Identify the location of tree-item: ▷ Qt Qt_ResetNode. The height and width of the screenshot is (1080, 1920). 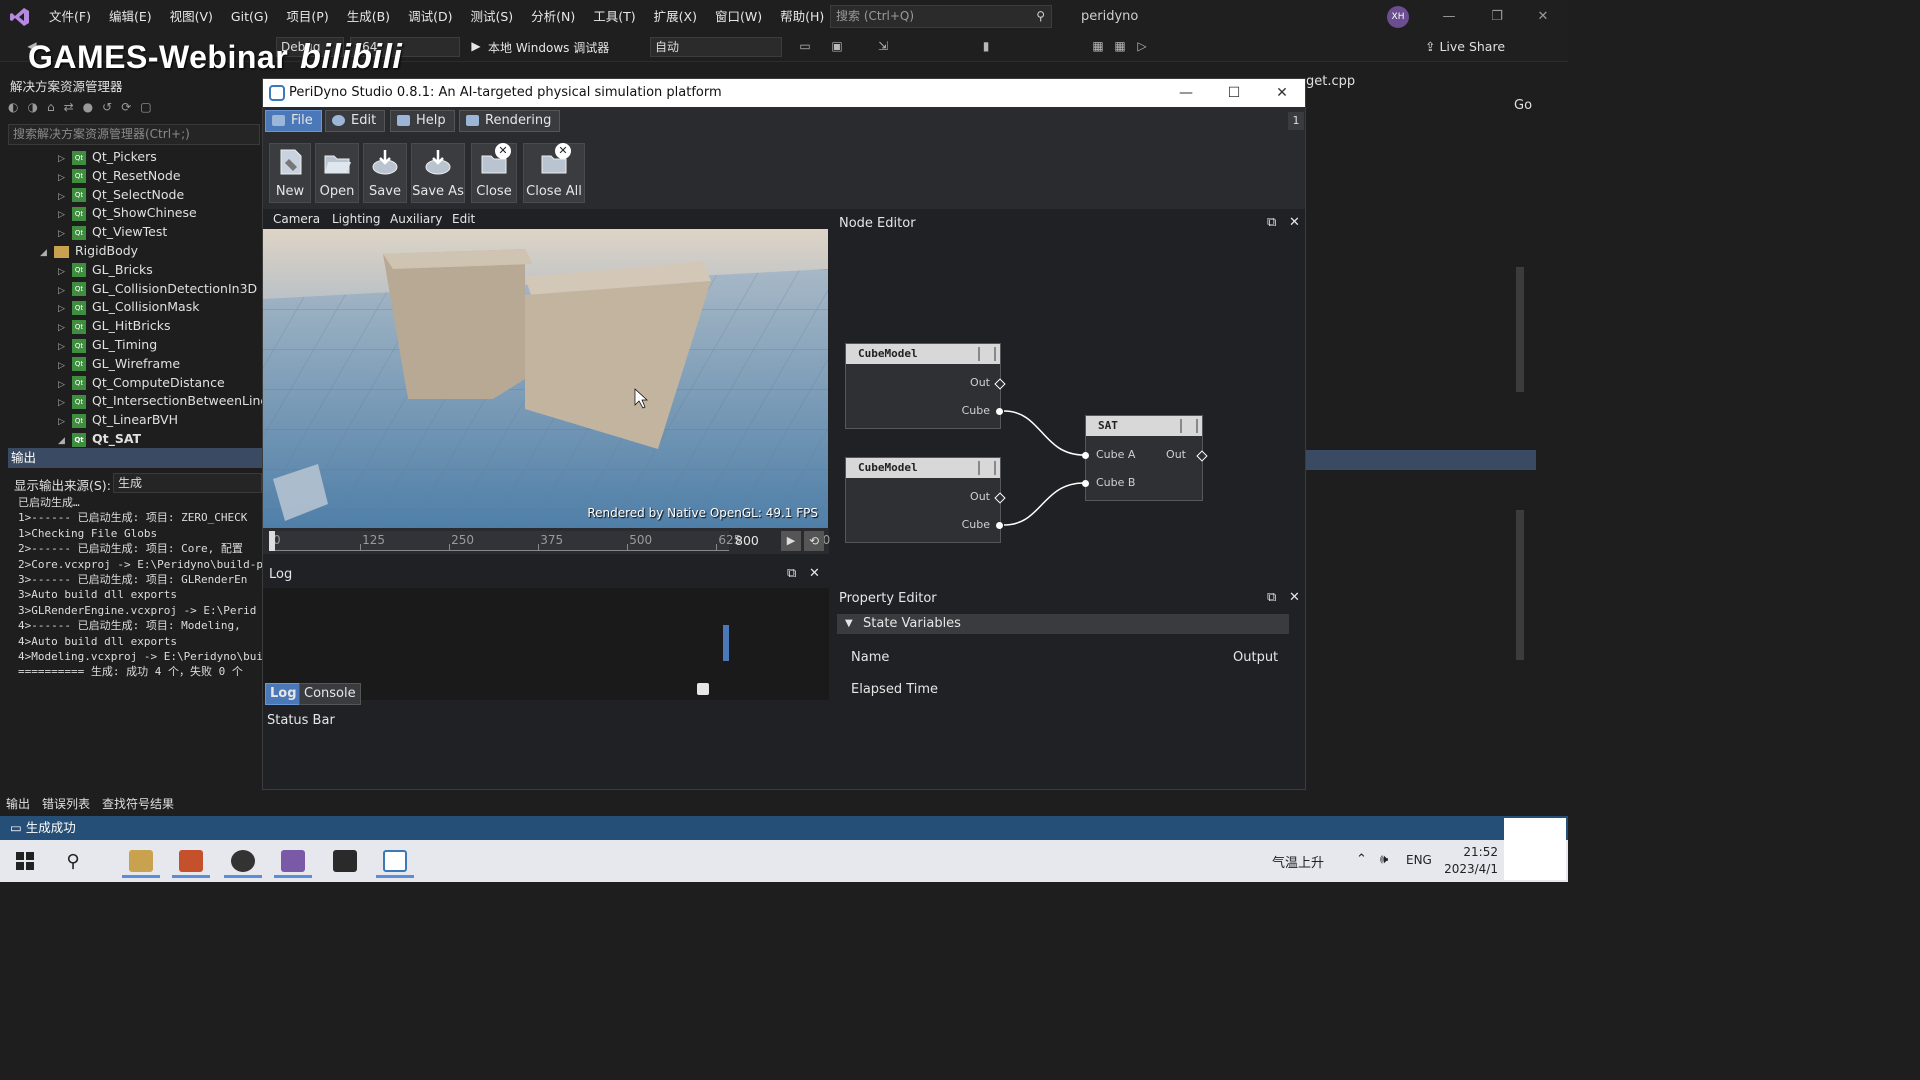
(119, 175).